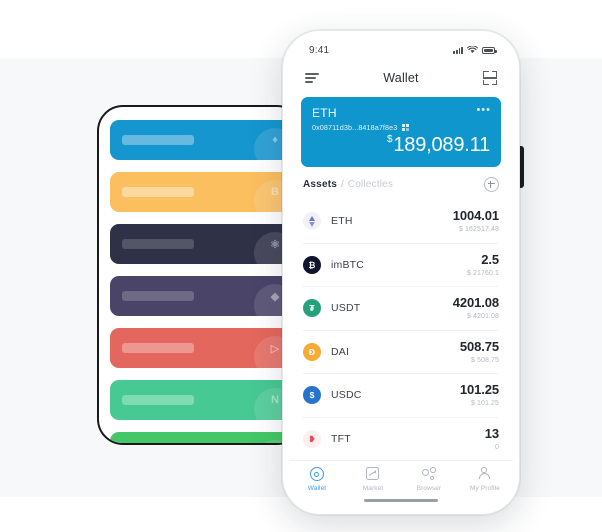 Image resolution: width=602 pixels, height=532 pixels. What do you see at coordinates (346, 308) in the screenshot?
I see `asset-symbol: USDT` at bounding box center [346, 308].